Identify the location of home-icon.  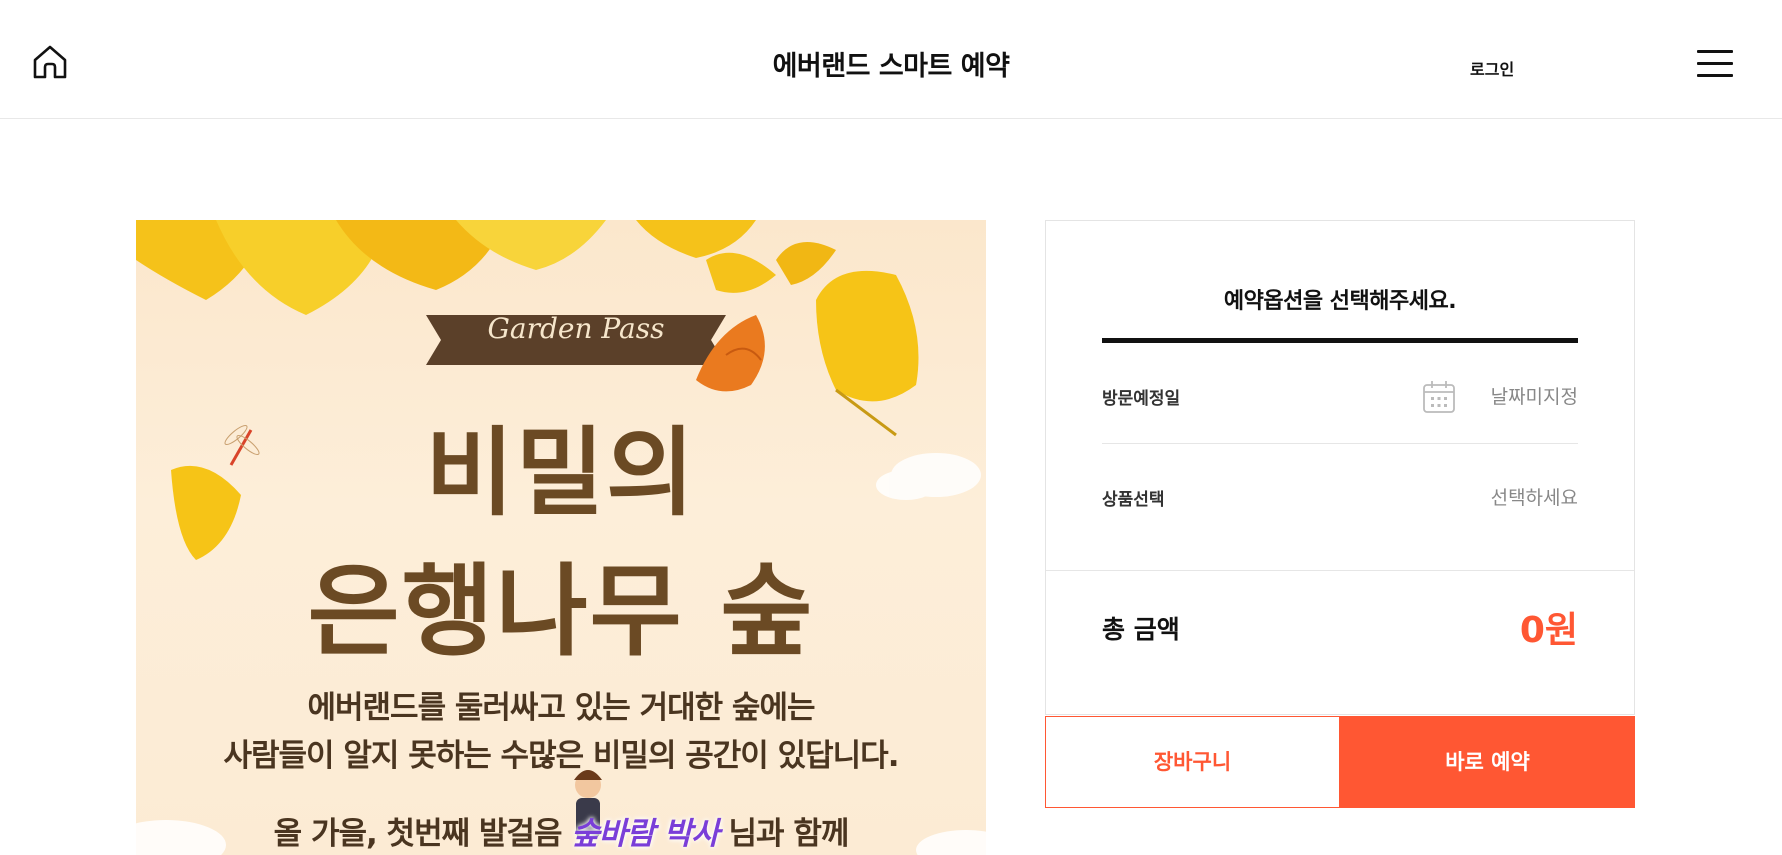
(50, 62).